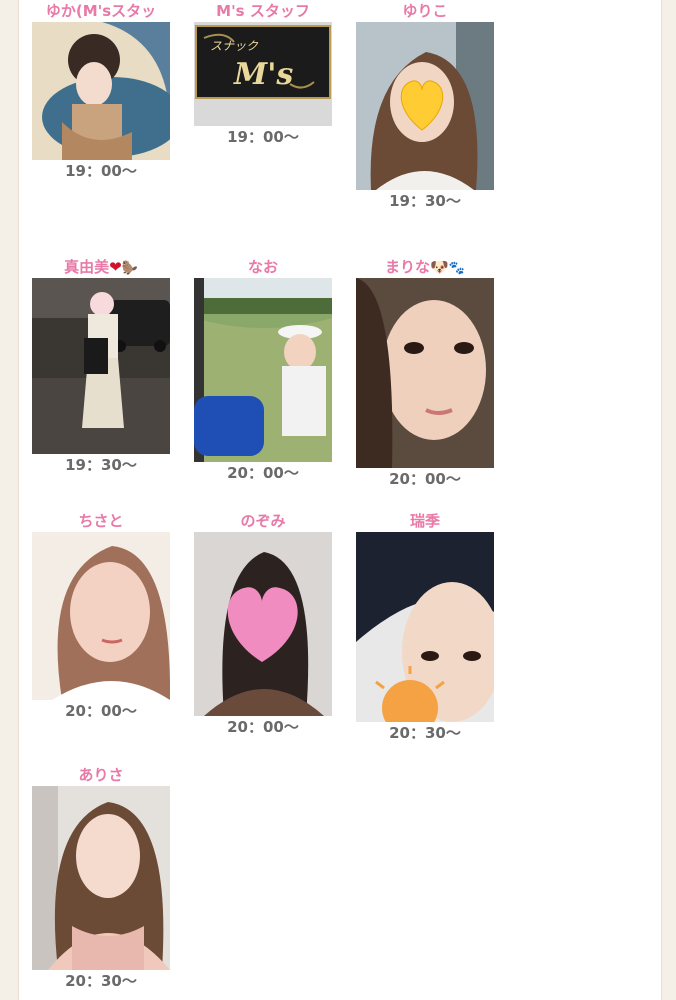  I want to click on cast-name: のぞみ, so click(263, 521).